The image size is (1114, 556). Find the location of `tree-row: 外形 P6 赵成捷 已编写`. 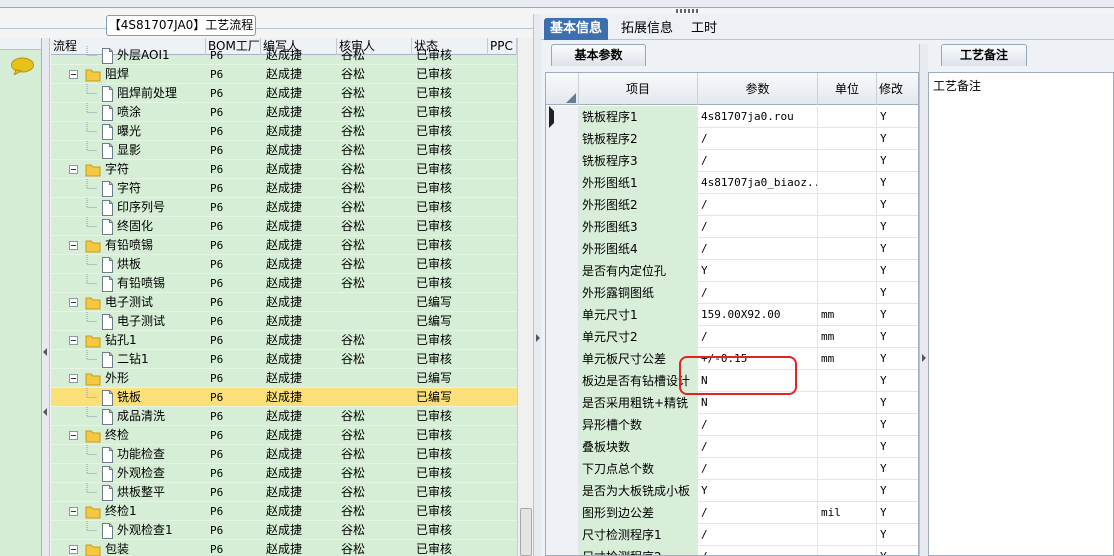

tree-row: 外形 P6 赵成捷 已编写 is located at coordinates (284, 378).